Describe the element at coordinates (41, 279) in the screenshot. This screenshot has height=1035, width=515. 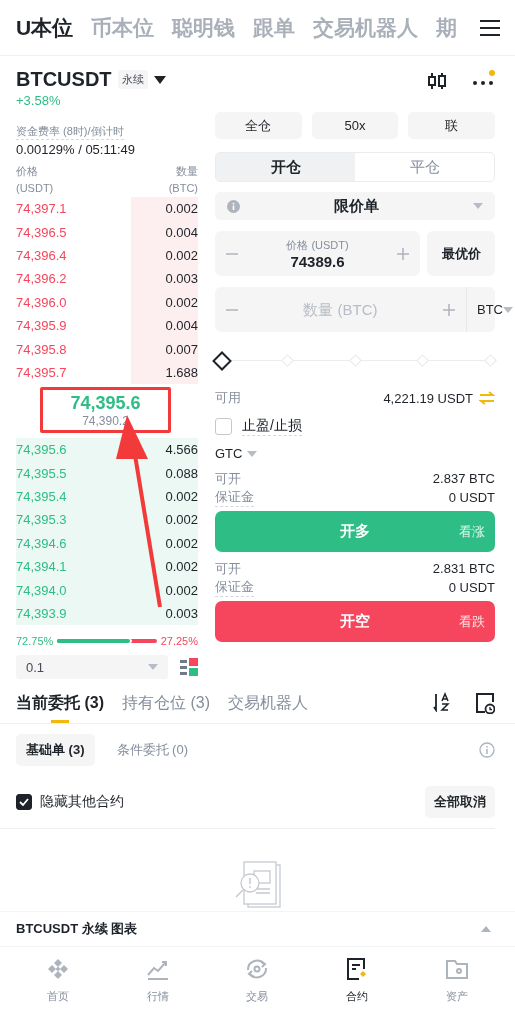
I see `ask-price: 74,396.2` at that location.